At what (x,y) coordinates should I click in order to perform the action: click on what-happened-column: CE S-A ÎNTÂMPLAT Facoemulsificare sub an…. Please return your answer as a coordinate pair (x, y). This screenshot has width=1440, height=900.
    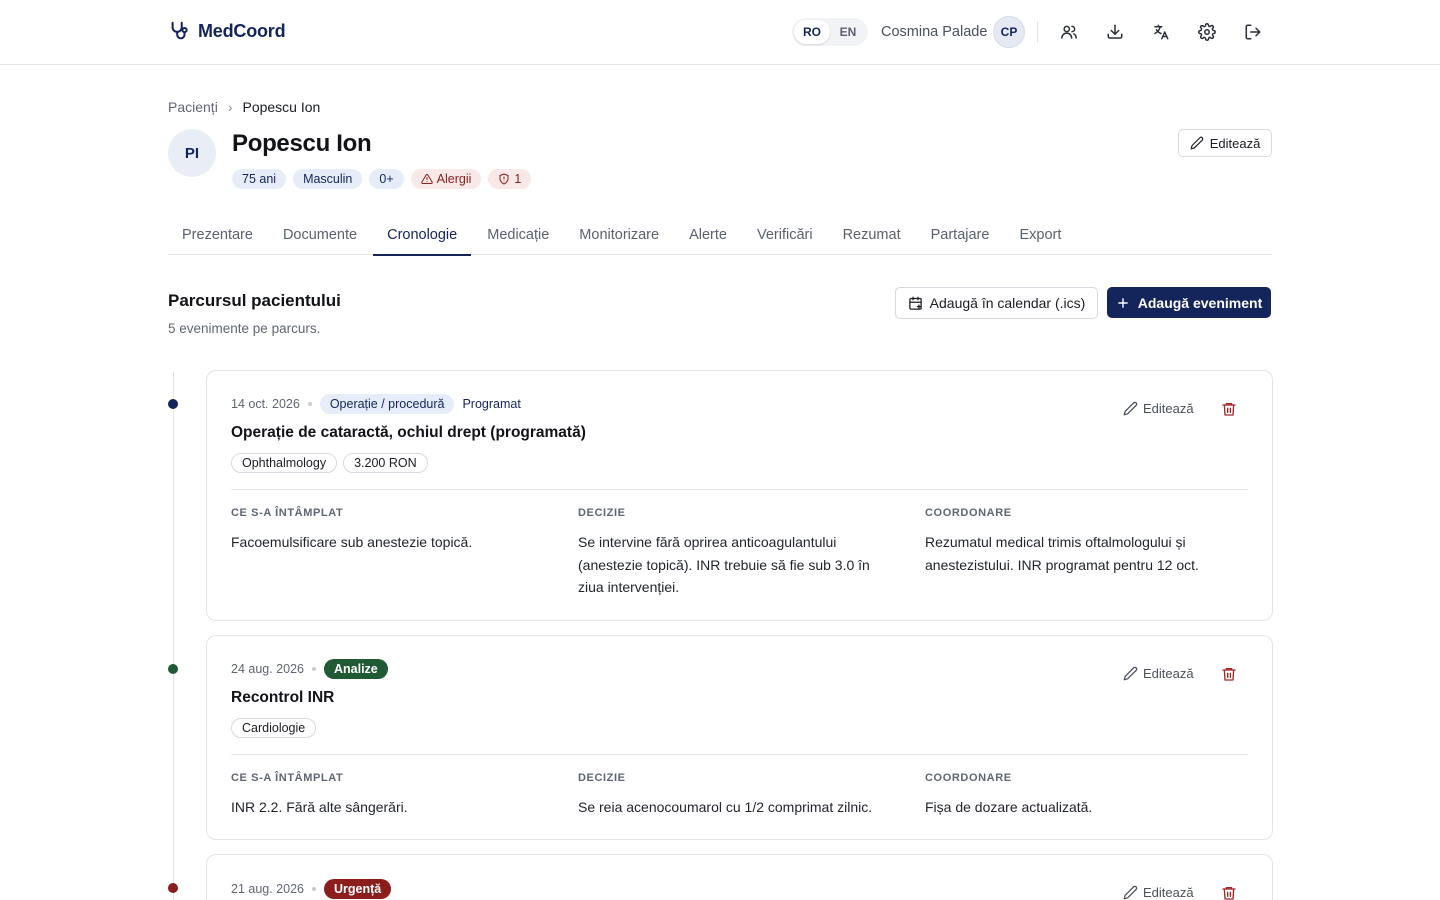
    Looking at the image, I should click on (391, 530).